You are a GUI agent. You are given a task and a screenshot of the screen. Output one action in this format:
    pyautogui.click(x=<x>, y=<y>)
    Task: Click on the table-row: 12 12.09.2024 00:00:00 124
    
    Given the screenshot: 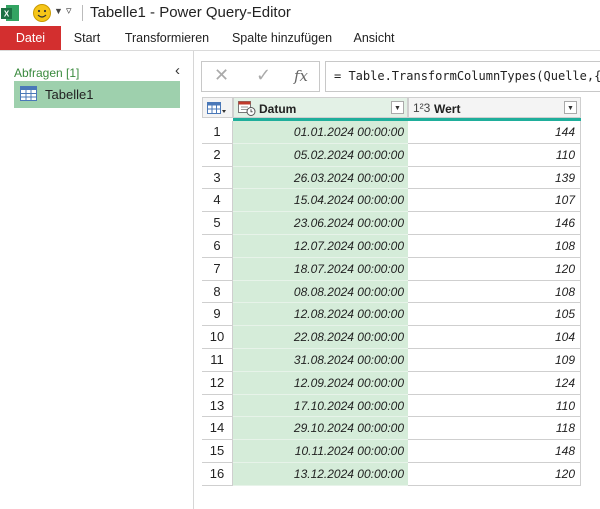 What is the action you would take?
    pyautogui.click(x=391, y=383)
    